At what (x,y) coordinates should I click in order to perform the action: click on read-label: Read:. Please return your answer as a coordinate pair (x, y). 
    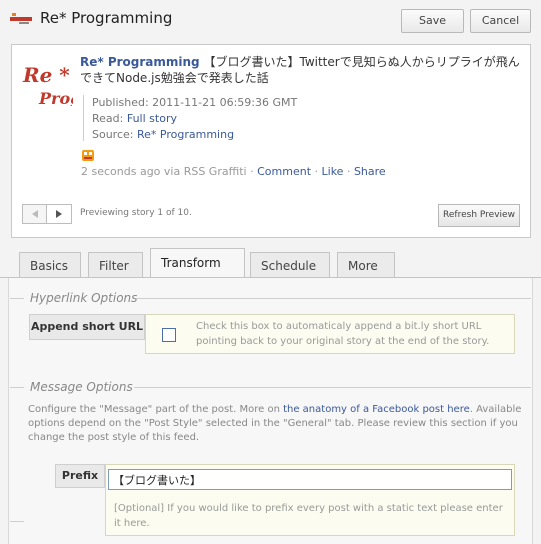
    Looking at the image, I should click on (108, 118).